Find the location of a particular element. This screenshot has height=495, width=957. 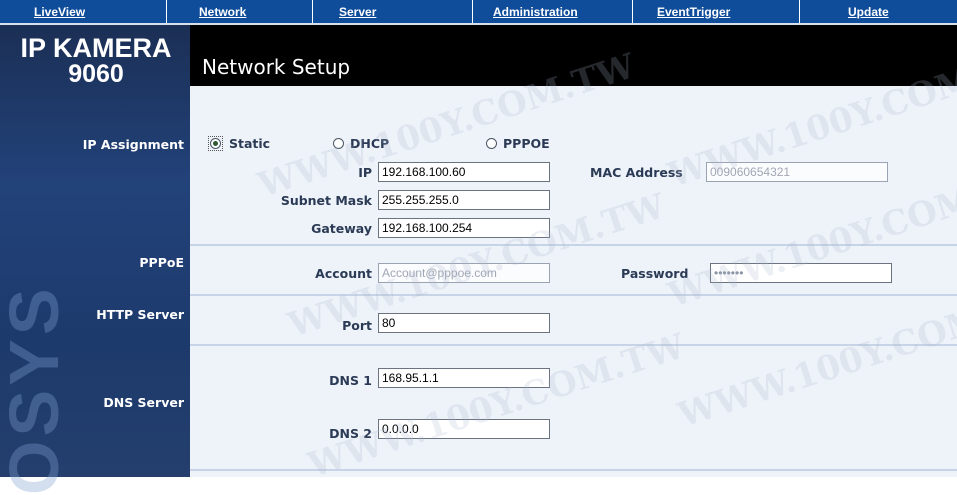

dns1-input is located at coordinates (464, 378).